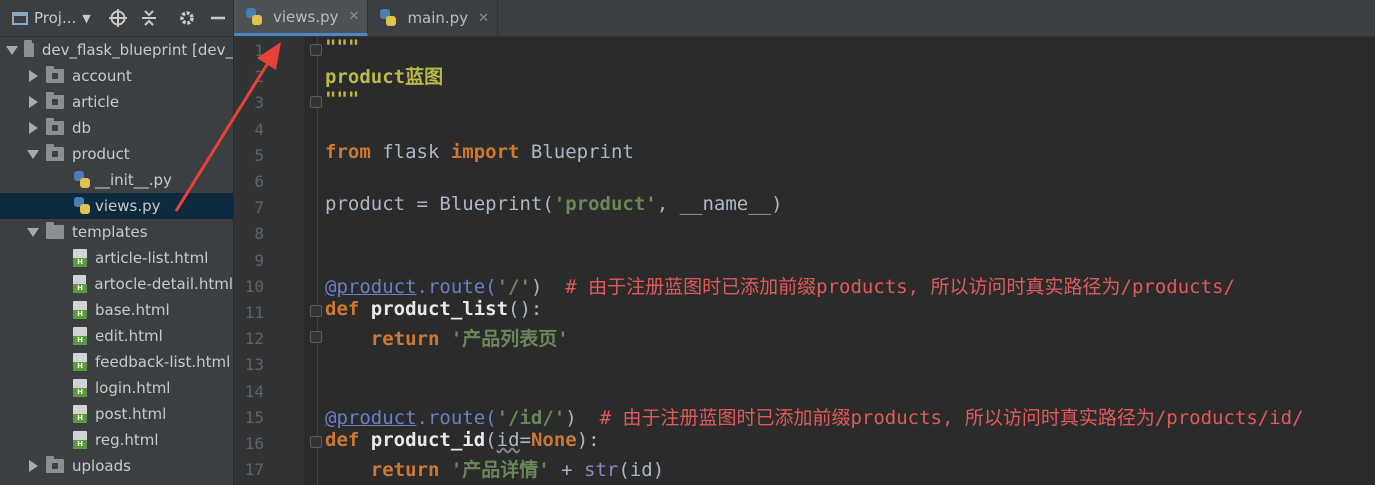 Image resolution: width=1375 pixels, height=485 pixels. Describe the element at coordinates (101, 154) in the screenshot. I see `tree-item-label: product` at that location.